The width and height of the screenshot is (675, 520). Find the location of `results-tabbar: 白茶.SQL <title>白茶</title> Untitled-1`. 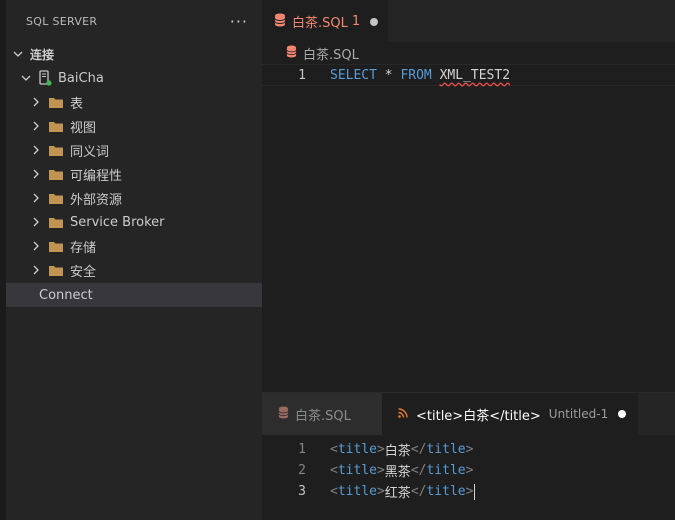

results-tabbar: 白茶.SQL <title>白茶</title> Untitled-1 is located at coordinates (468, 414).